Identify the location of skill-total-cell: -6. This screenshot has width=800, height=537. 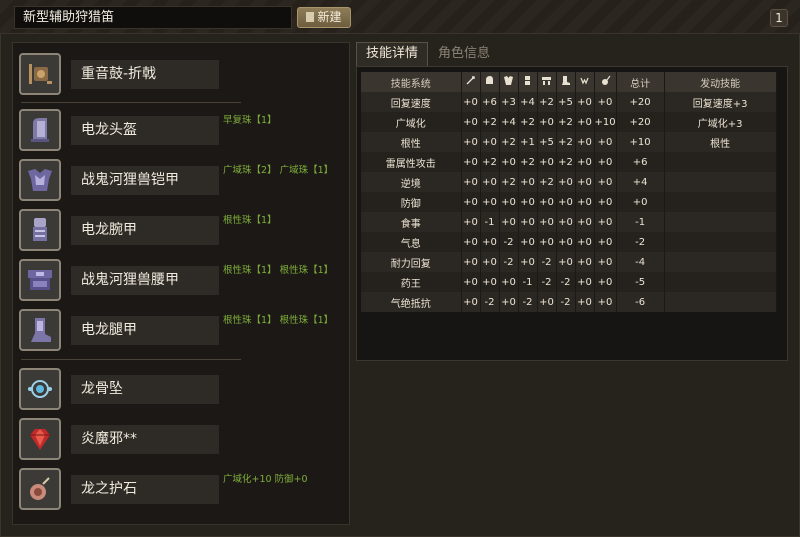
(640, 302).